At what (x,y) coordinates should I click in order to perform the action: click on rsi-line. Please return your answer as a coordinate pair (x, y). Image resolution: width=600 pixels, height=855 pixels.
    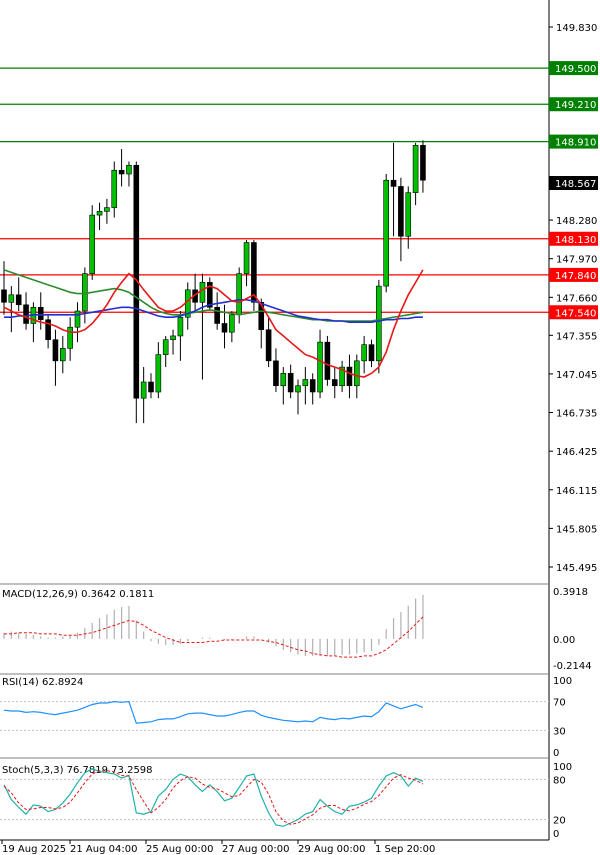
    Looking at the image, I should click on (213, 712).